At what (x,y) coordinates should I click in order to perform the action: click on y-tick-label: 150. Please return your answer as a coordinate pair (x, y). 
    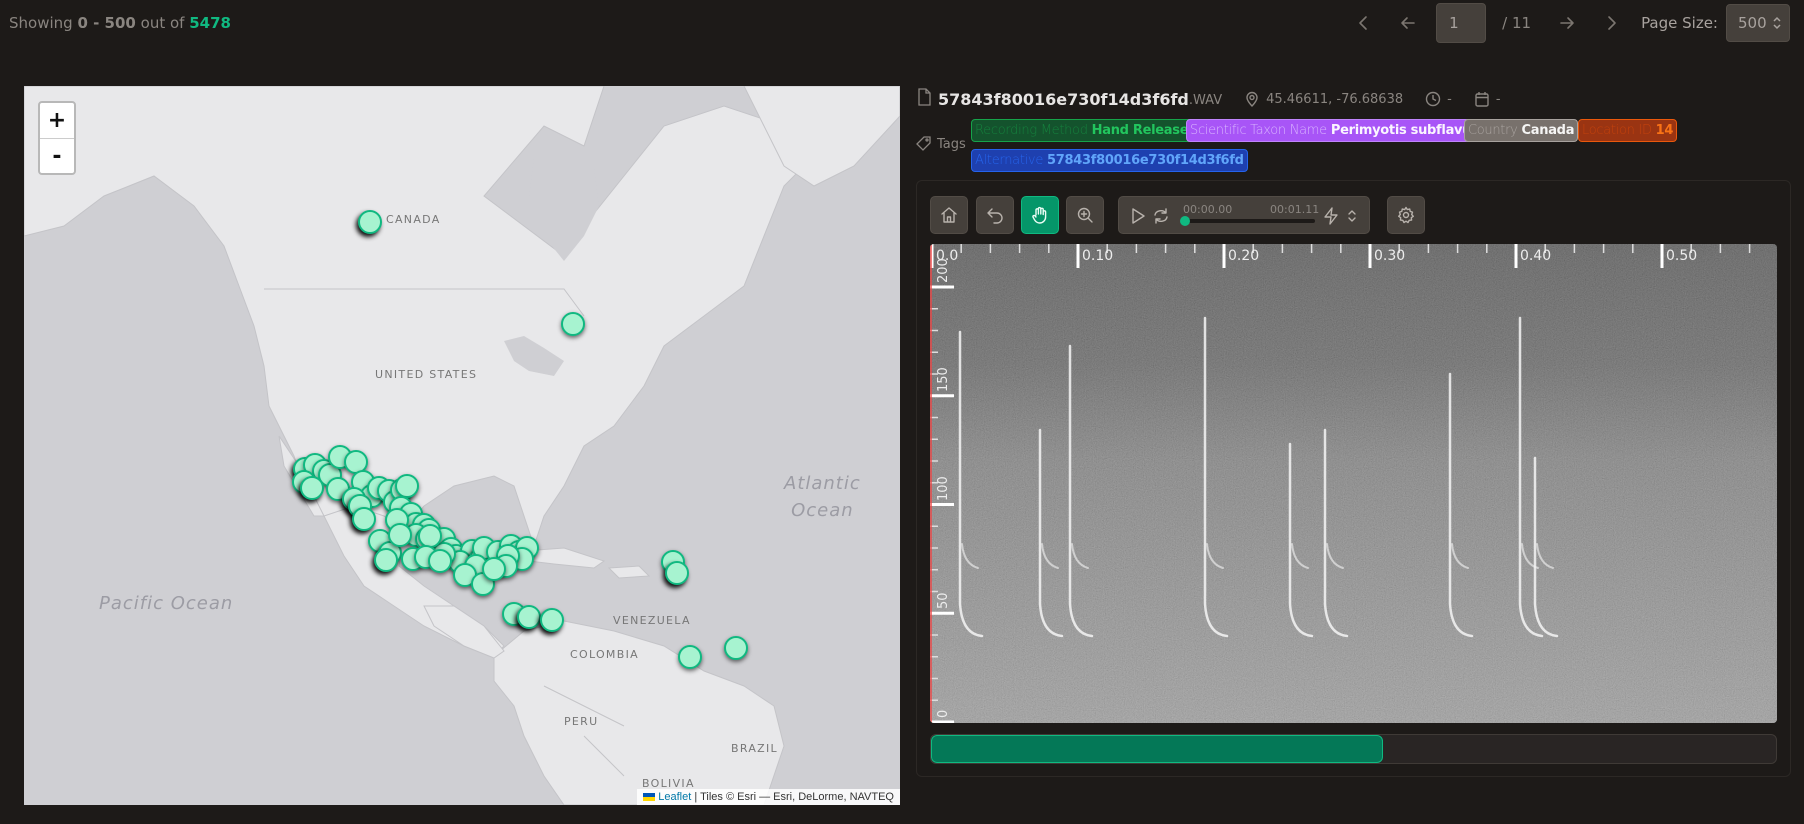
    Looking at the image, I should click on (943, 379).